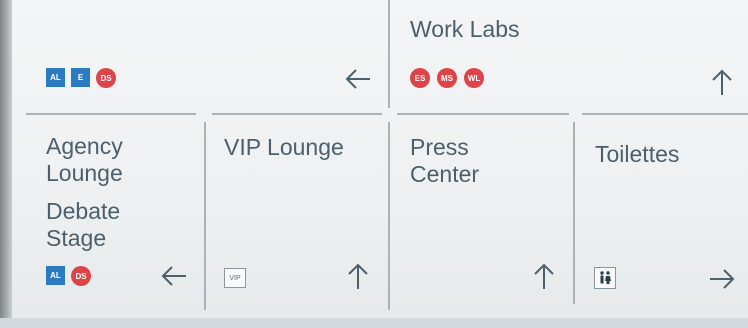 This screenshot has height=328, width=748. I want to click on work-labs-badges: ES MS WL, so click(447, 78).